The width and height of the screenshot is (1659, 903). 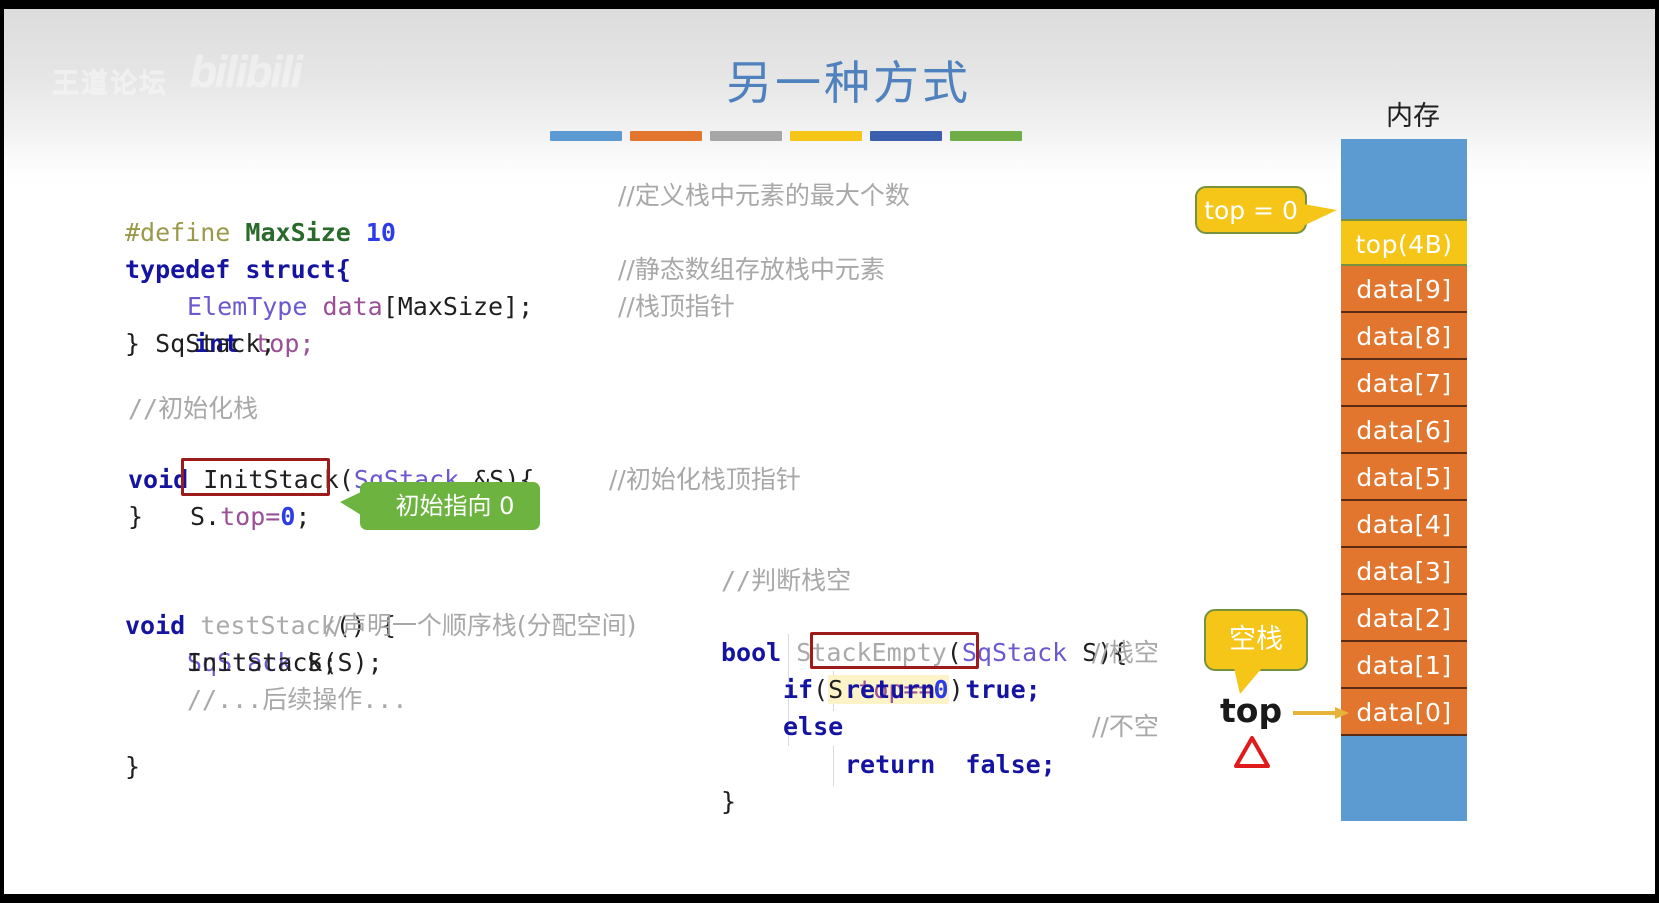 What do you see at coordinates (1321, 713) in the screenshot?
I see `orange-arrow-icon` at bounding box center [1321, 713].